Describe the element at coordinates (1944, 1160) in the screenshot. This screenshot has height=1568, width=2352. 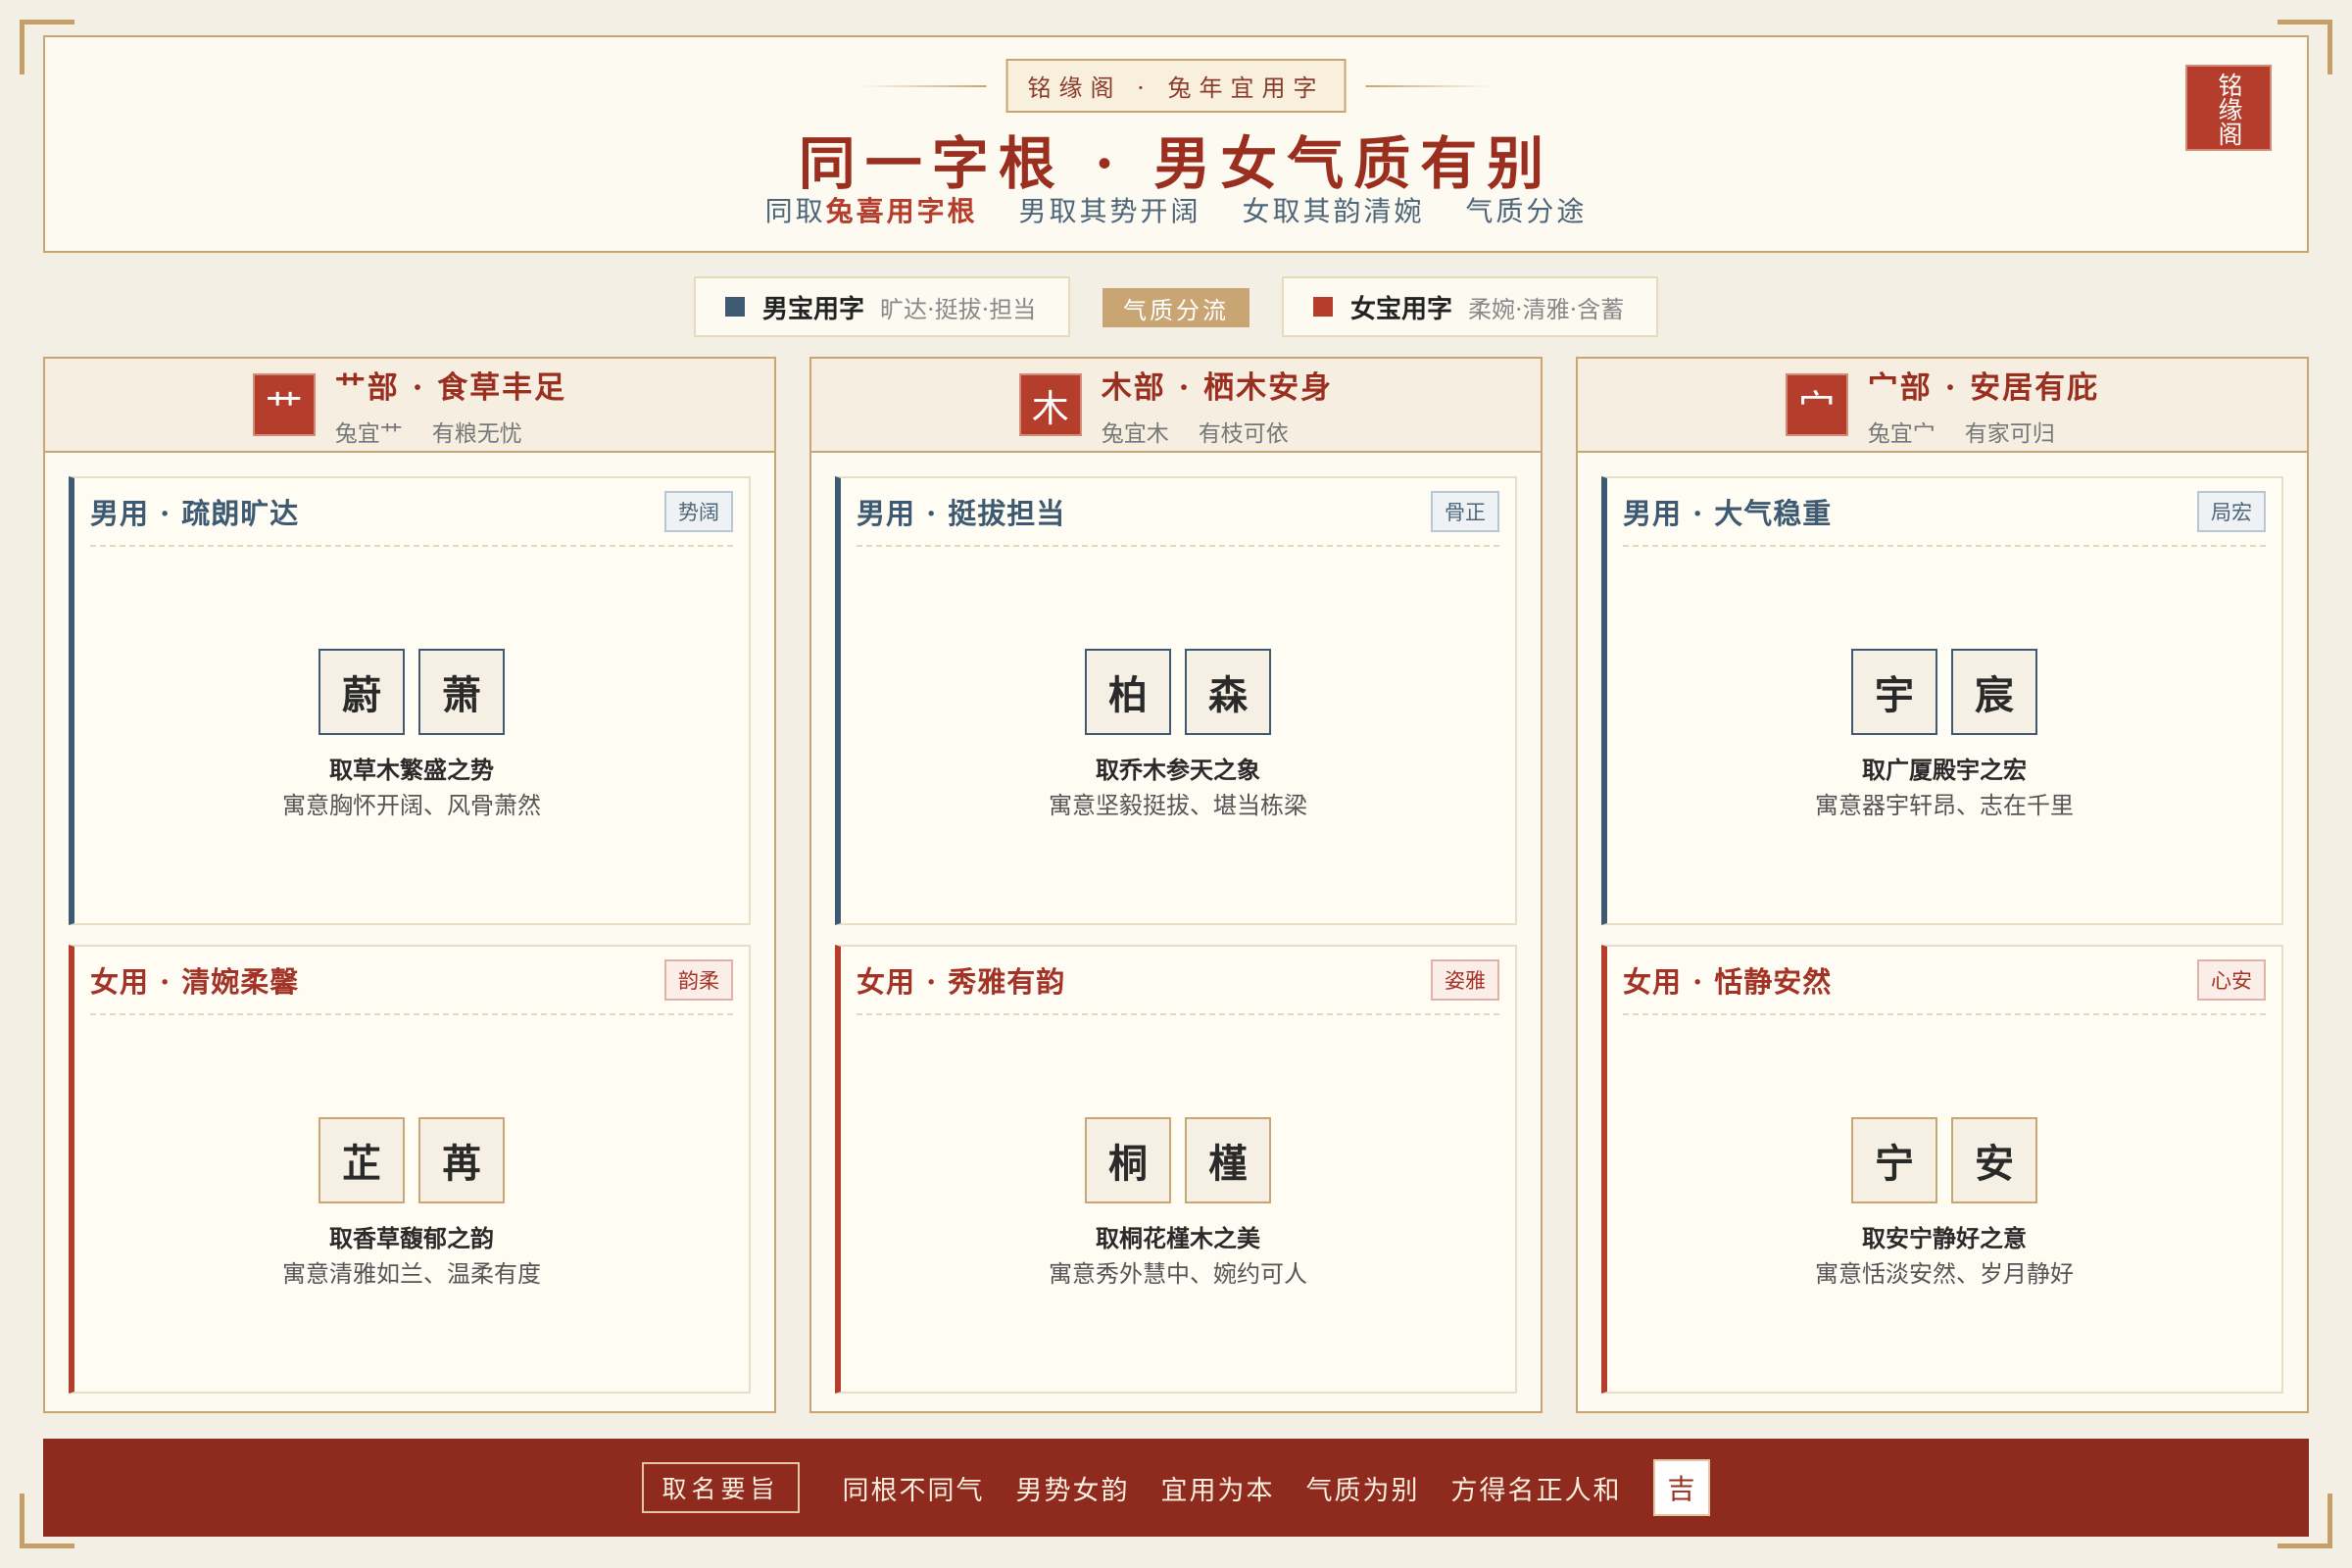
I see `character-pair: 宁 安` at that location.